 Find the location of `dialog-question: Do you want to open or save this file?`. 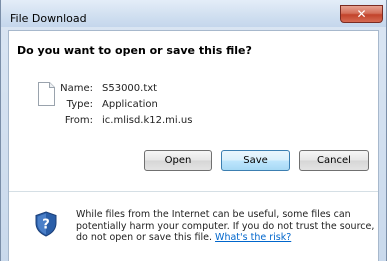

dialog-question: Do you want to open or save this file? is located at coordinates (134, 50).